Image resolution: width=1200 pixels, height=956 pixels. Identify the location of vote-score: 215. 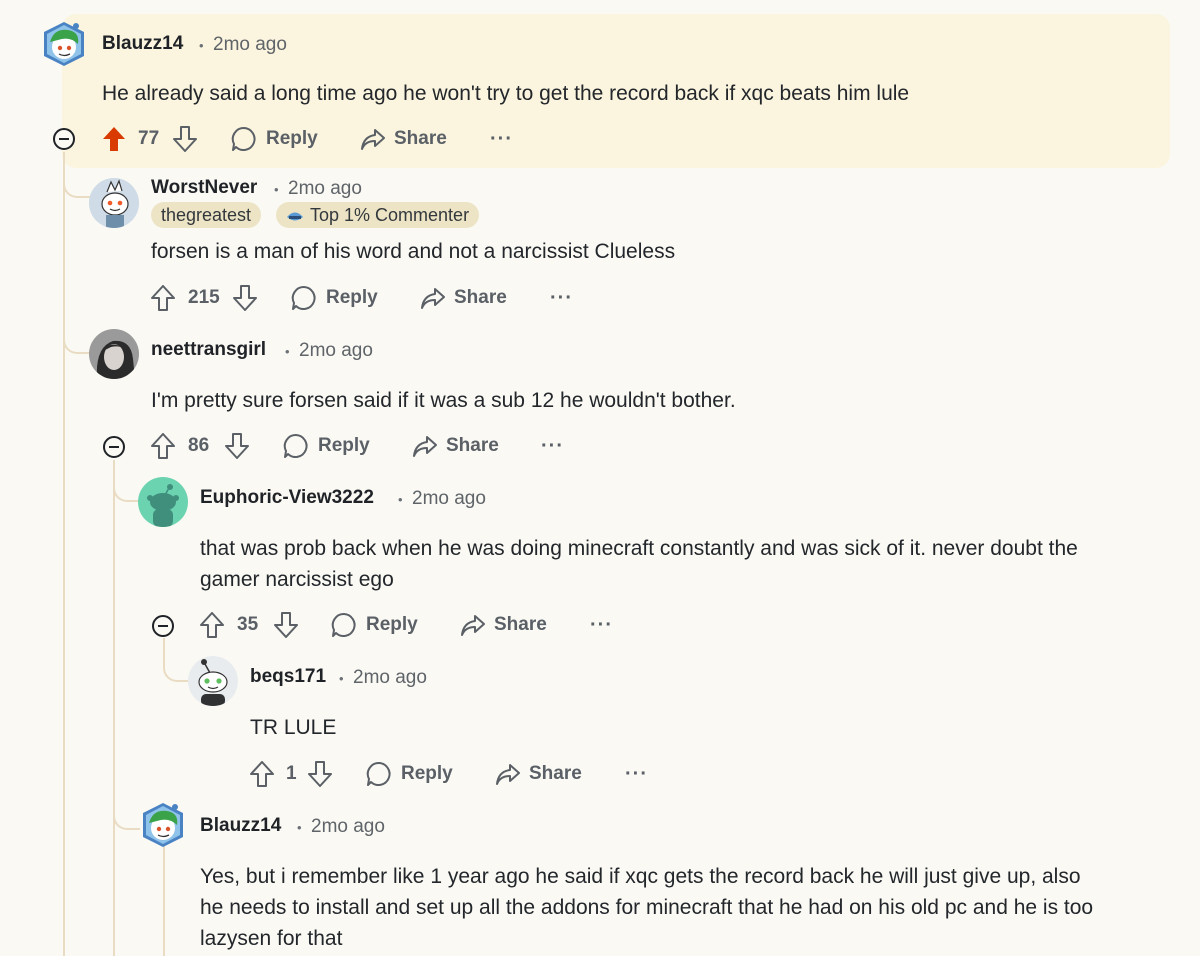
(204, 297).